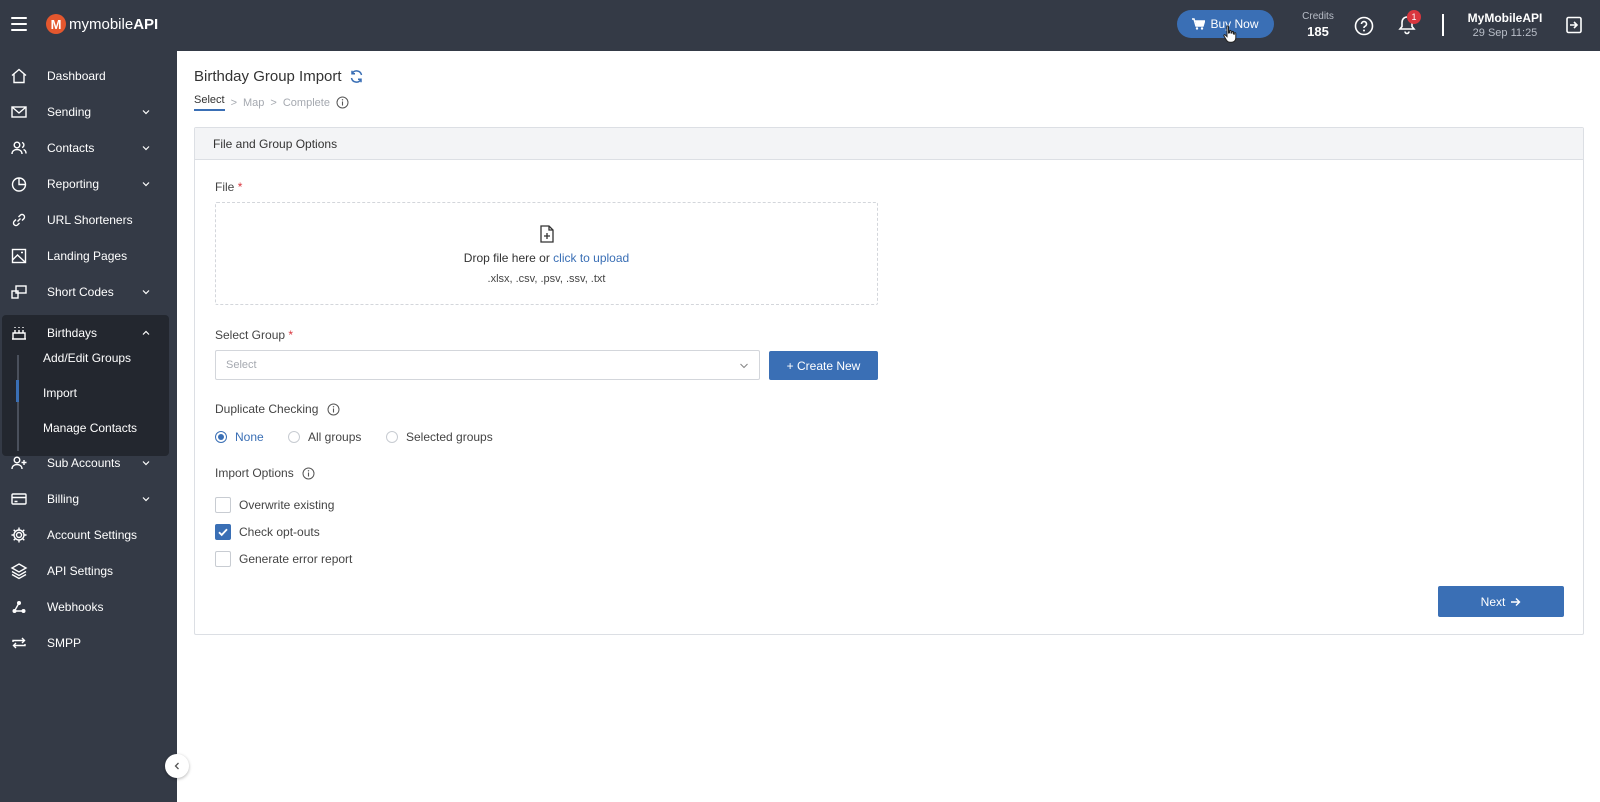 Image resolution: width=1600 pixels, height=802 pixels. Describe the element at coordinates (102, 24) in the screenshot. I see `app-logo: M mymobileAPI` at that location.